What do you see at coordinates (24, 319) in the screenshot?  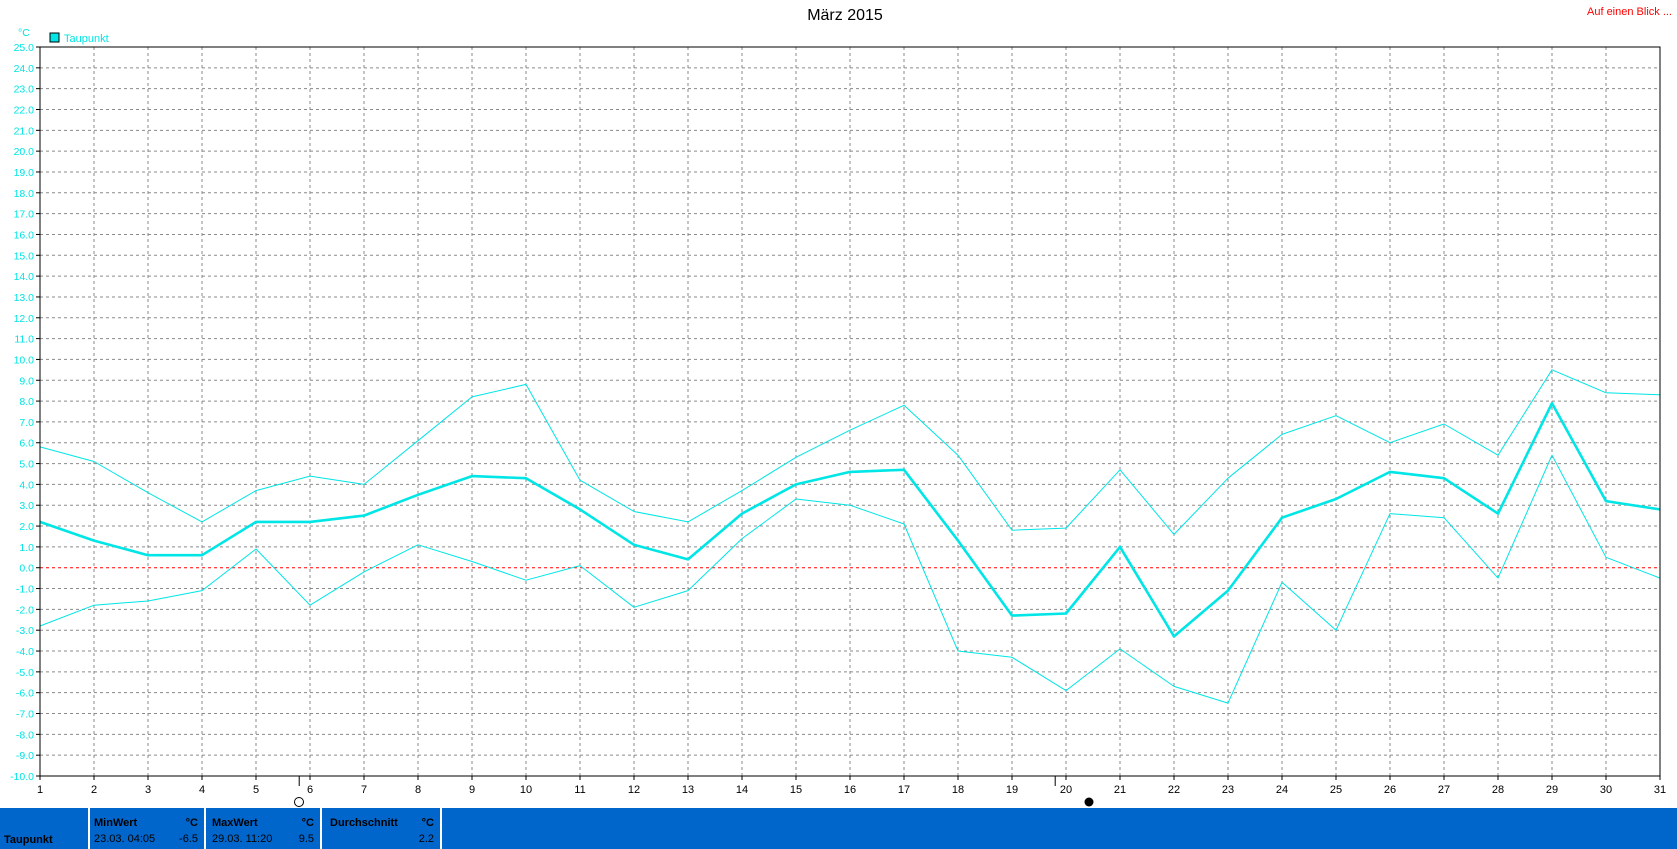 I see `y-tick-label: 12.0` at bounding box center [24, 319].